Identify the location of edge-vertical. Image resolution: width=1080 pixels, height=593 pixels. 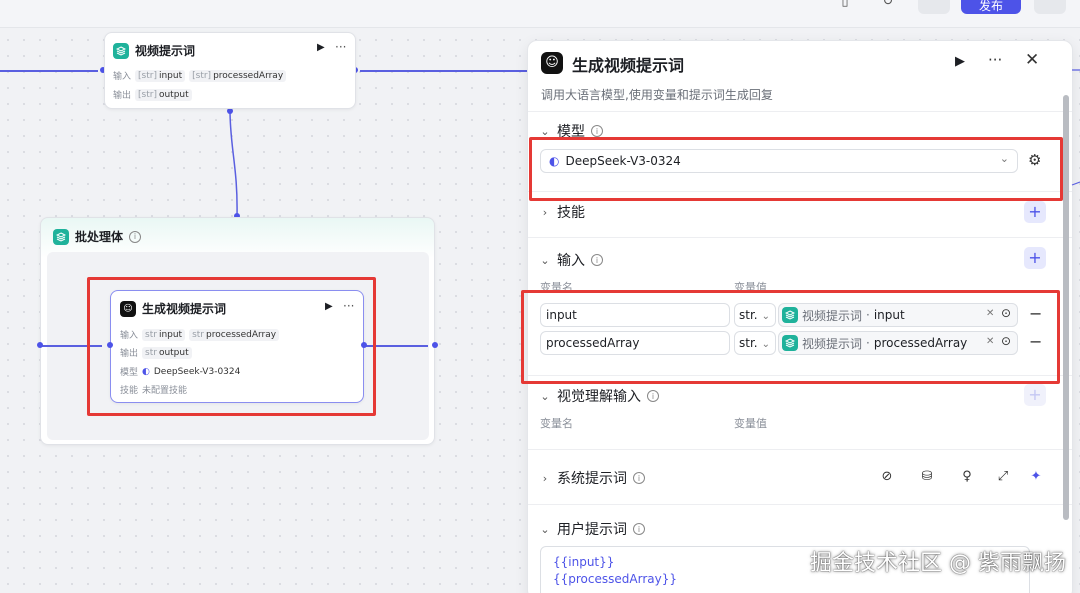
(233, 163).